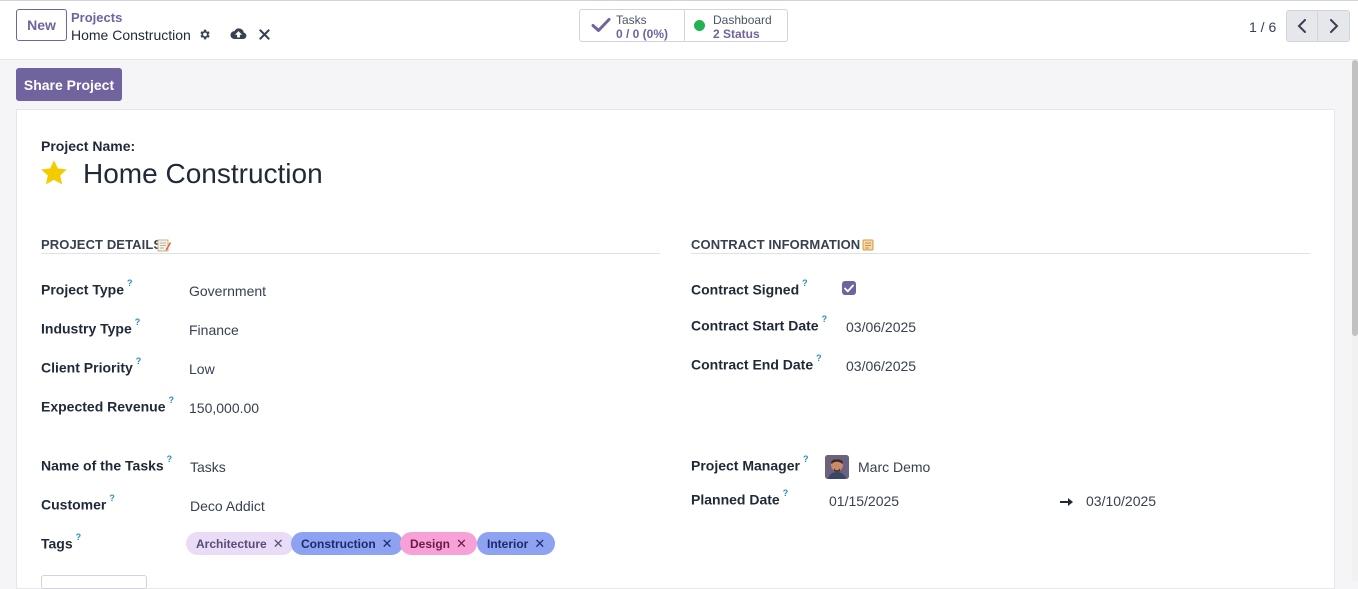  I want to click on tag-construction: Construction ✕, so click(347, 543).